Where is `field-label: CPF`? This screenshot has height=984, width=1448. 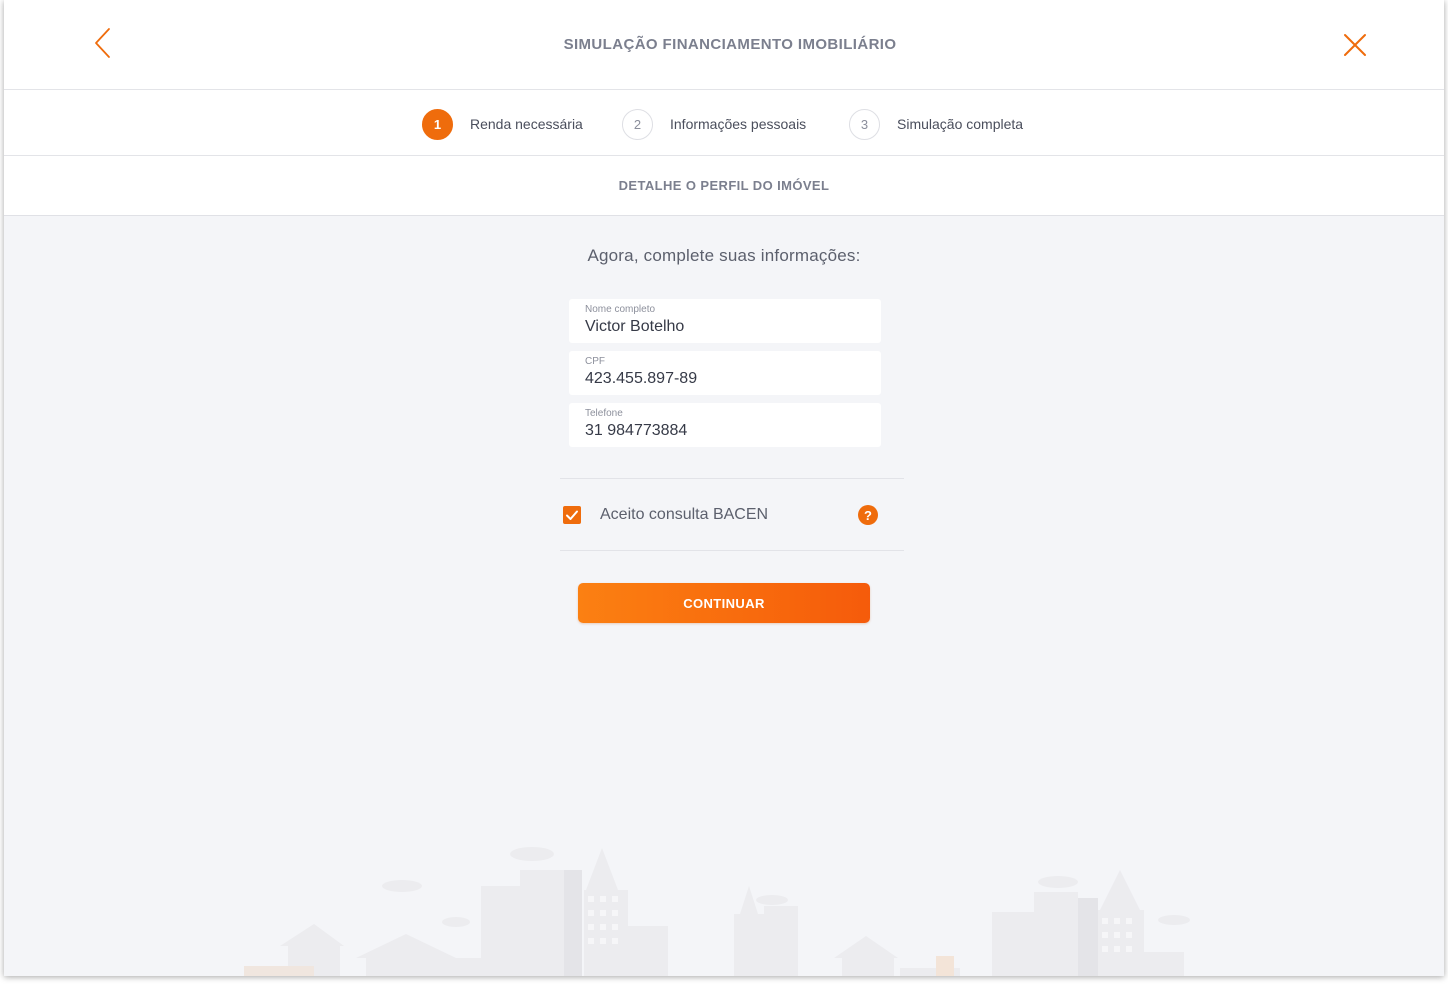
field-label: CPF is located at coordinates (595, 361).